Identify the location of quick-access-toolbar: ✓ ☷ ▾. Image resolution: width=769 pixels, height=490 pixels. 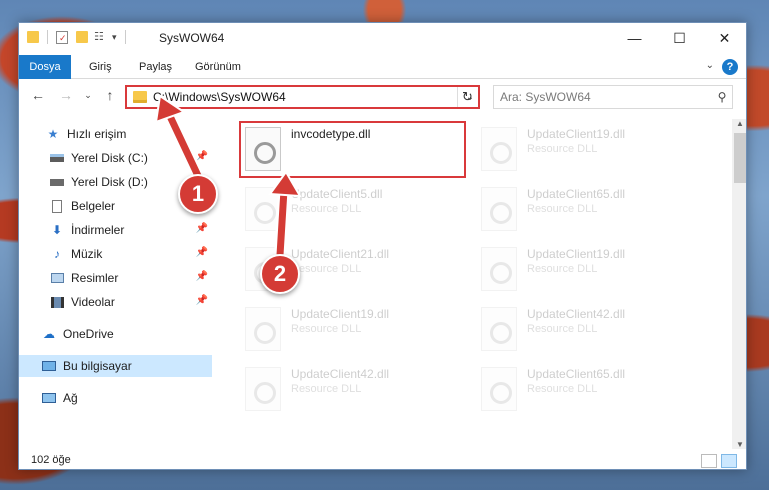
(76, 37).